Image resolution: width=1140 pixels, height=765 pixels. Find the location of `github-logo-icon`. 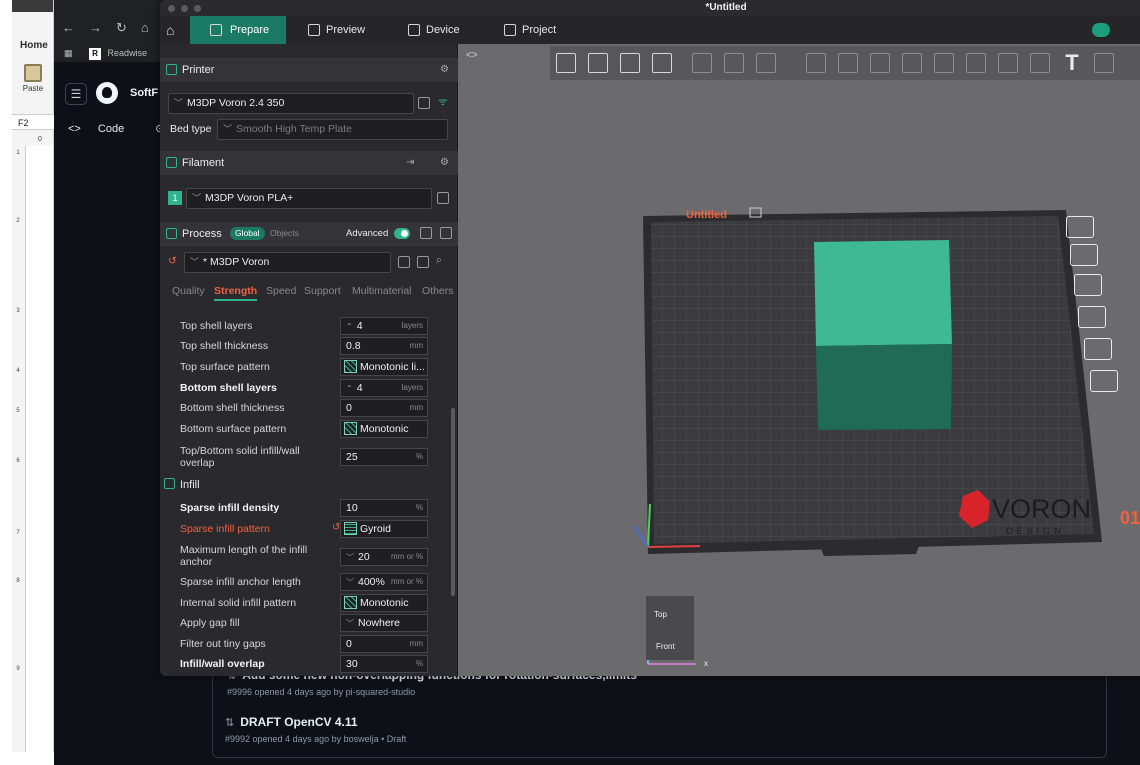

github-logo-icon is located at coordinates (107, 93).